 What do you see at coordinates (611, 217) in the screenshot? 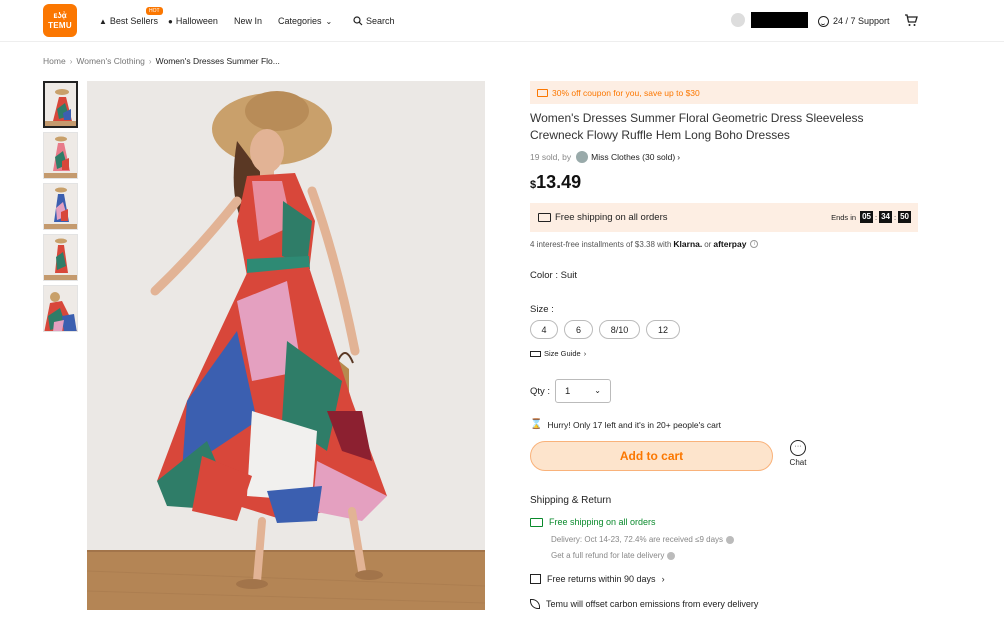
I see `free-shipping-text: Free shipping on all orders` at bounding box center [611, 217].